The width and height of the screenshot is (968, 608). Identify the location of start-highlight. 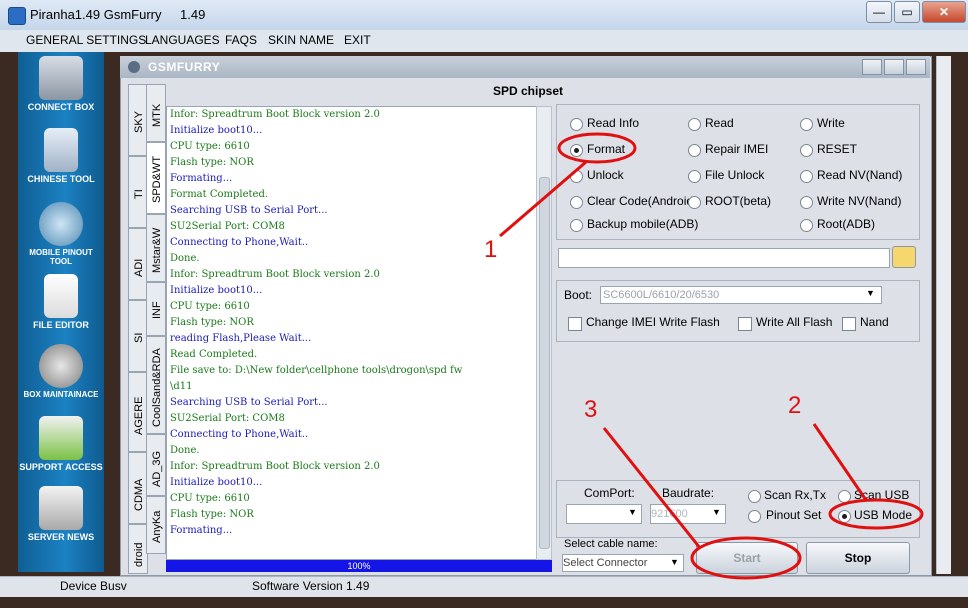
(746, 558).